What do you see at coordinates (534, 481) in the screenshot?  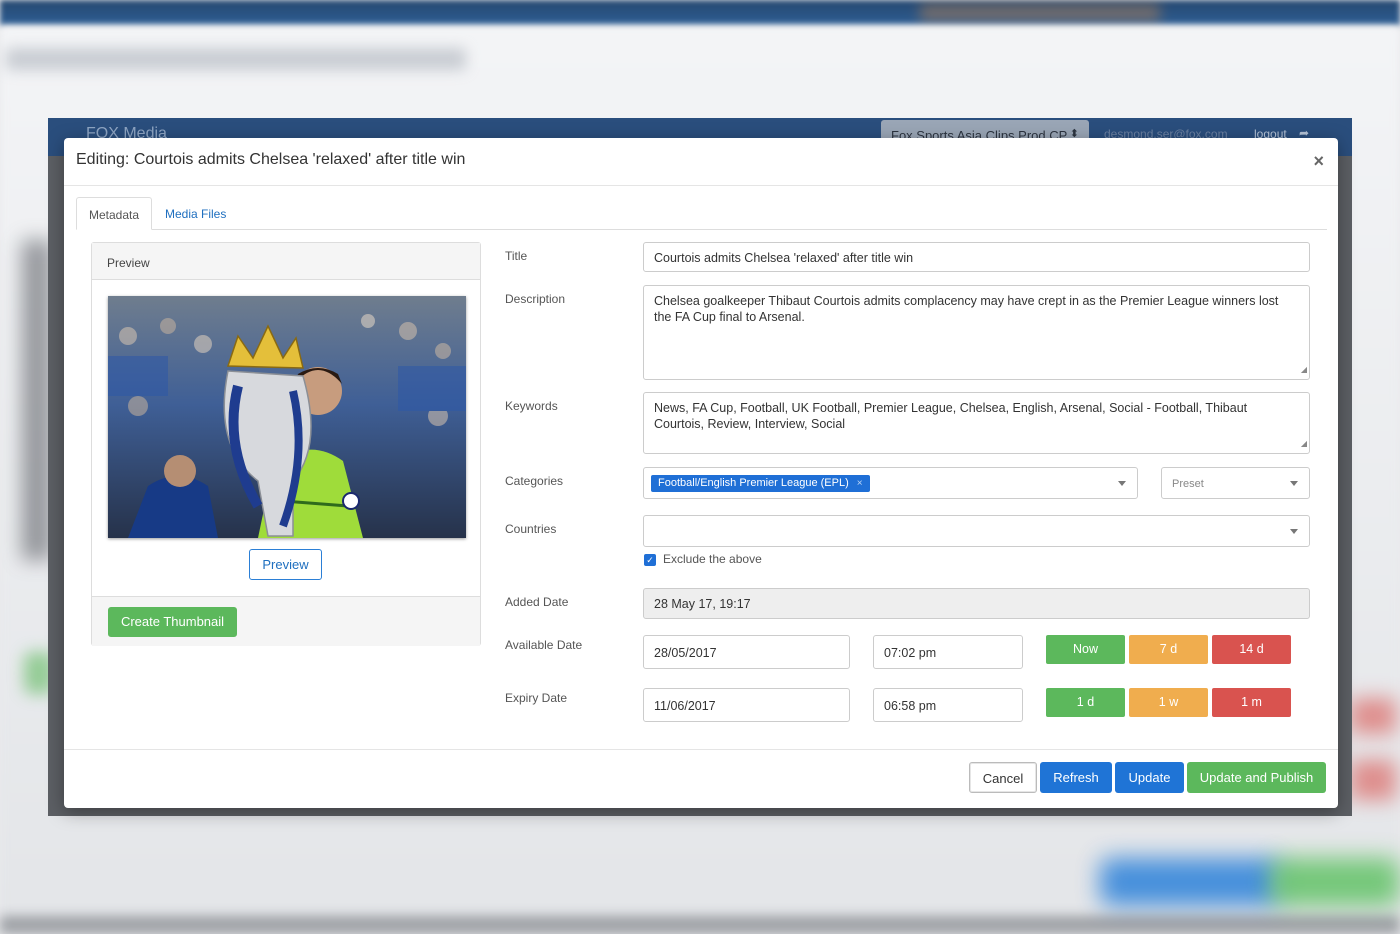 I see `categories-label: Categories` at bounding box center [534, 481].